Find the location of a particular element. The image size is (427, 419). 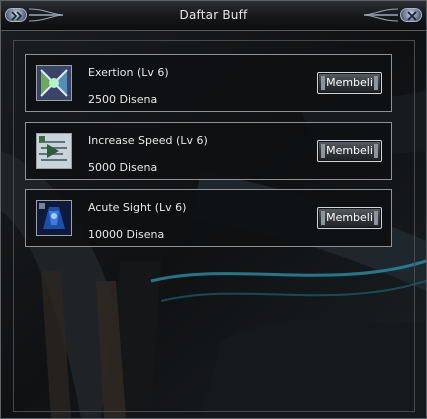

close-icon is located at coordinates (412, 16).